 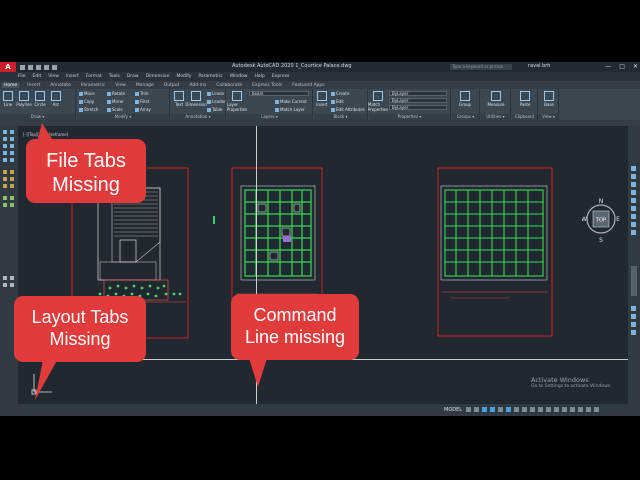 I want to click on clean-screen-icon, so click(x=580, y=409).